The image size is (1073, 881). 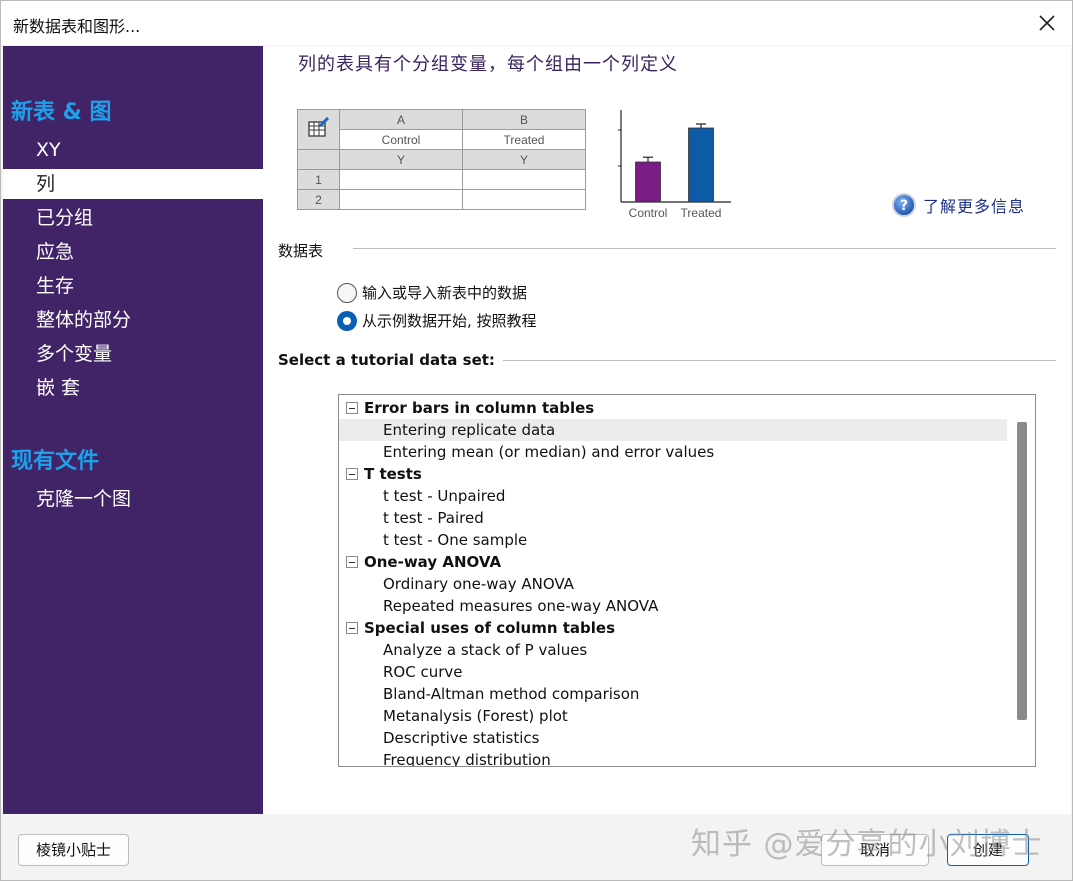 I want to click on sidebar-item-column: 列, so click(x=133, y=184).